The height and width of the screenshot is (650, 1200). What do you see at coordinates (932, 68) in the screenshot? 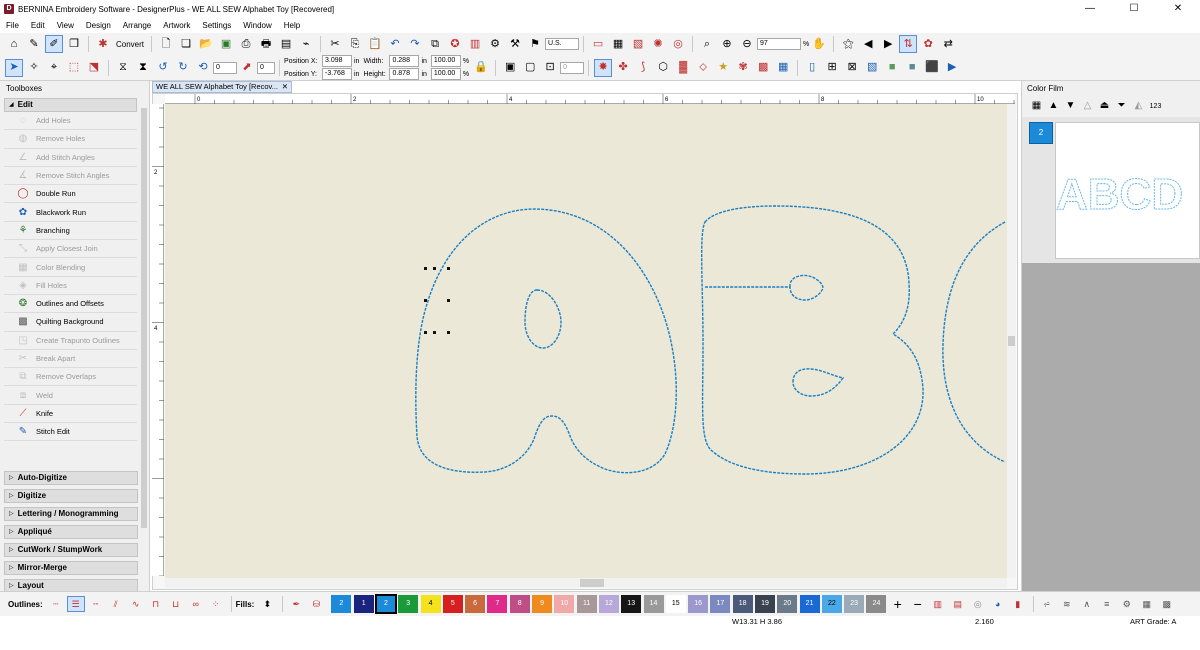
I see `blocks-icon: ⬛` at bounding box center [932, 68].